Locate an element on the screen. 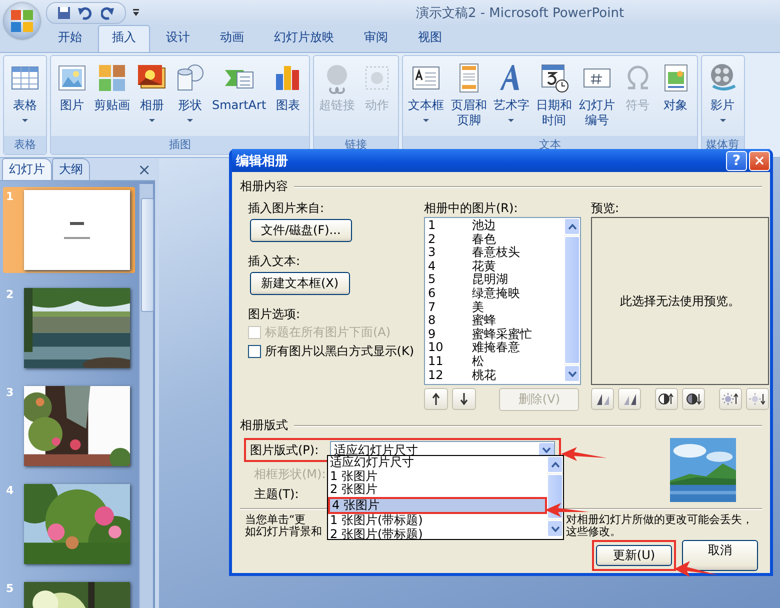 This screenshot has width=780, height=608. list-item: 松 is located at coordinates (478, 361).